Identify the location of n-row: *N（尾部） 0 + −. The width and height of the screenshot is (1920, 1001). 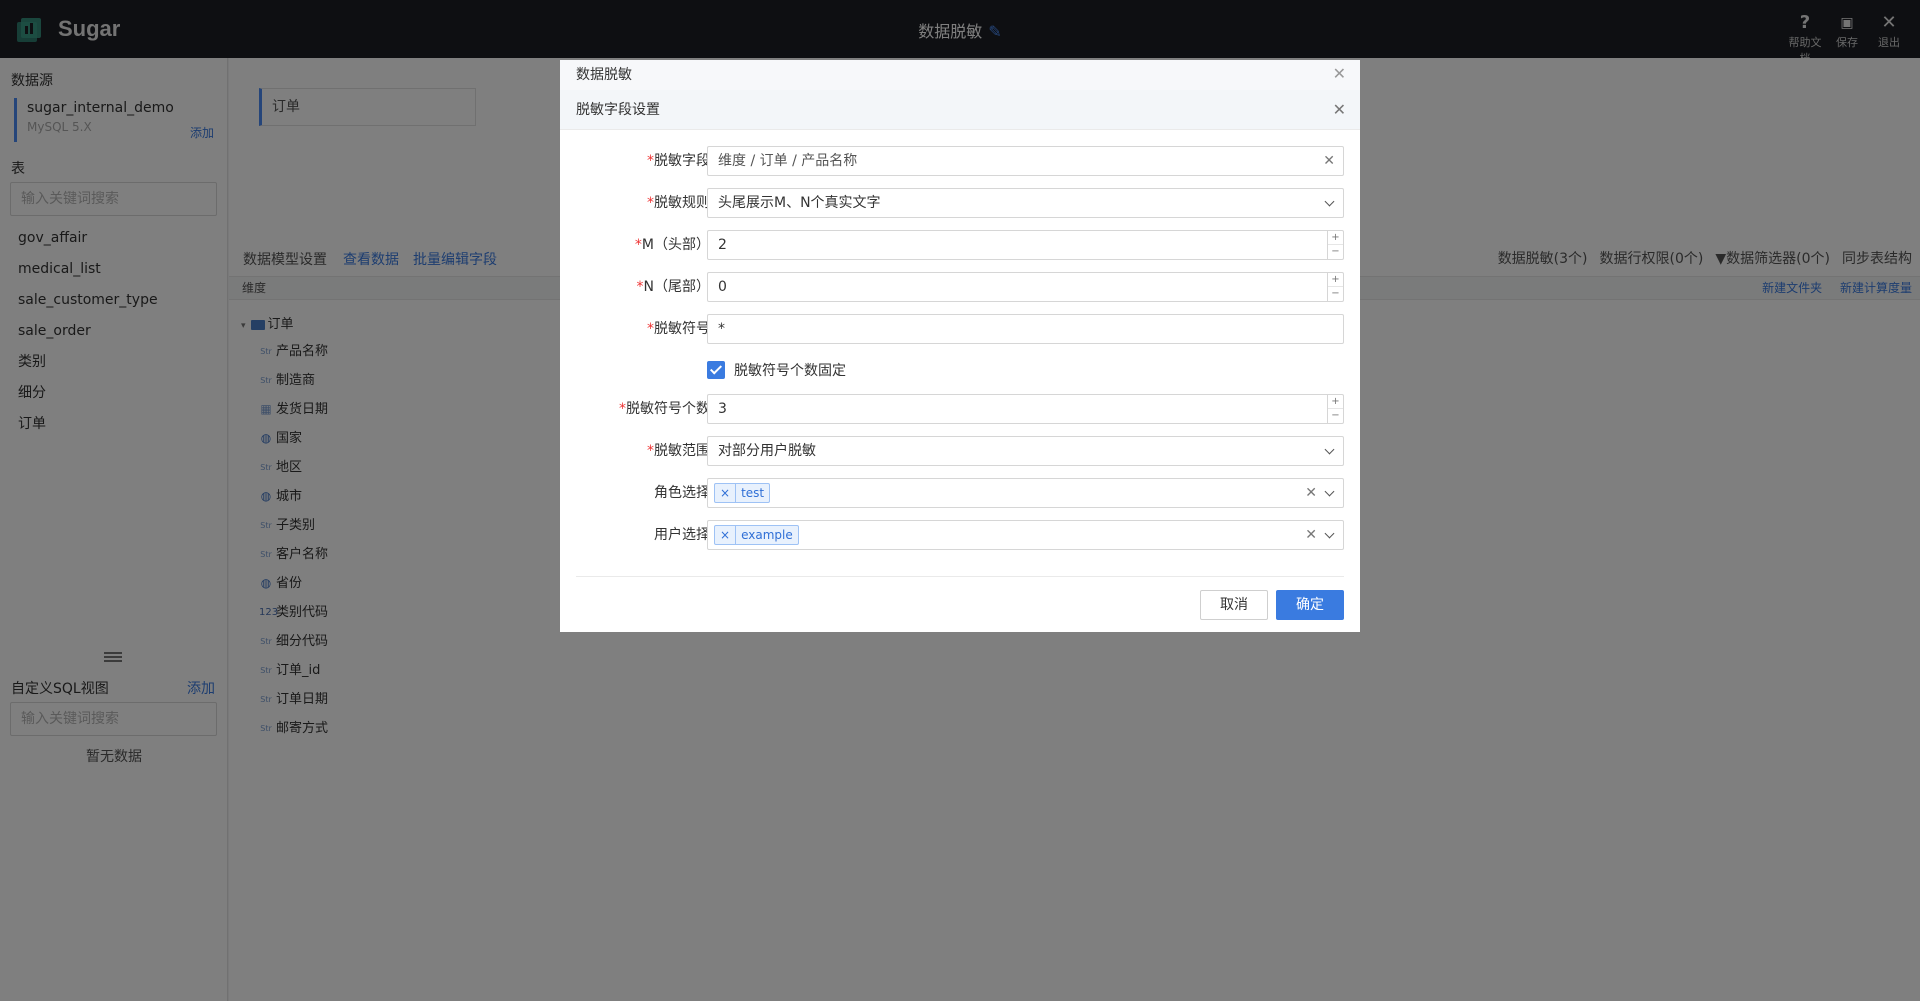
(960, 287).